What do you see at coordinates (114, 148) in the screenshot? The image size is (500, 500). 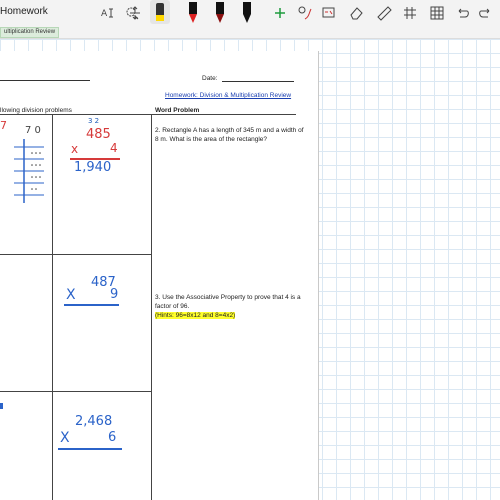 I see `ink-top-multiplier: 4` at bounding box center [114, 148].